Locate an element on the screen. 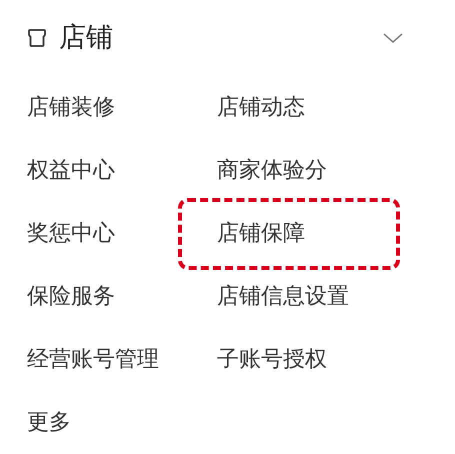 The width and height of the screenshot is (455, 454). menu-link: 经营账号管理 is located at coordinates (93, 359).